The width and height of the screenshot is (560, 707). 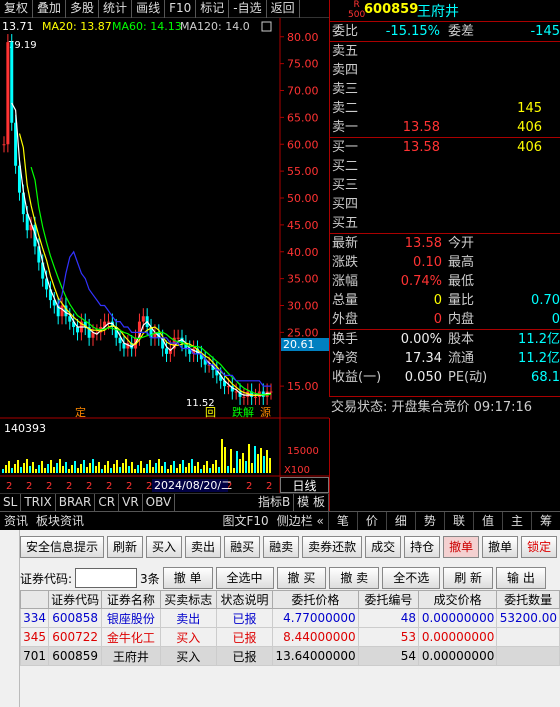 I want to click on col-header: 证券代码, so click(x=75, y=599).